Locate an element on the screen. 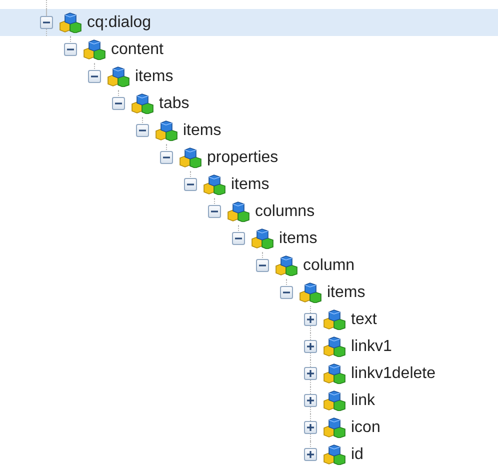  tree-row: text is located at coordinates (249, 319).